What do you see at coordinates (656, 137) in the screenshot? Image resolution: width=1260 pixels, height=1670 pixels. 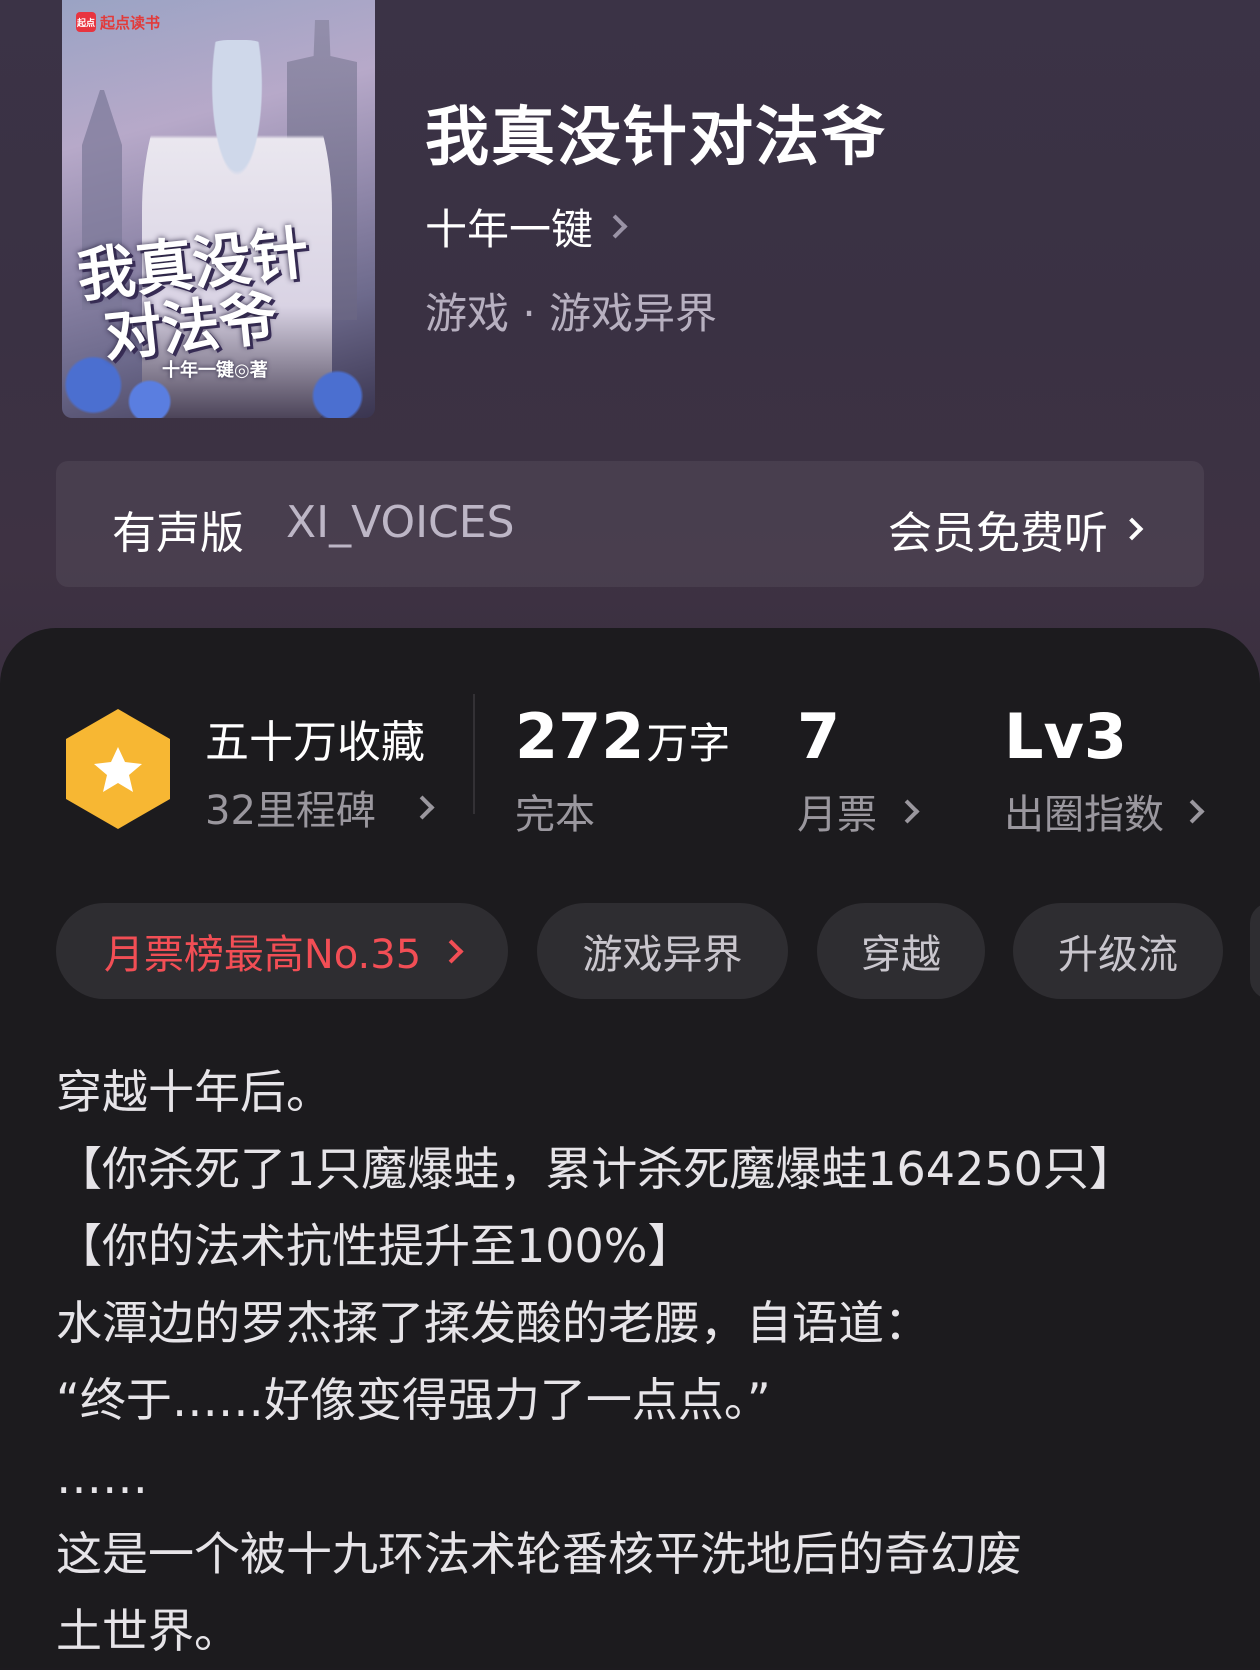 I see `book-title: 我真没针对法爷` at bounding box center [656, 137].